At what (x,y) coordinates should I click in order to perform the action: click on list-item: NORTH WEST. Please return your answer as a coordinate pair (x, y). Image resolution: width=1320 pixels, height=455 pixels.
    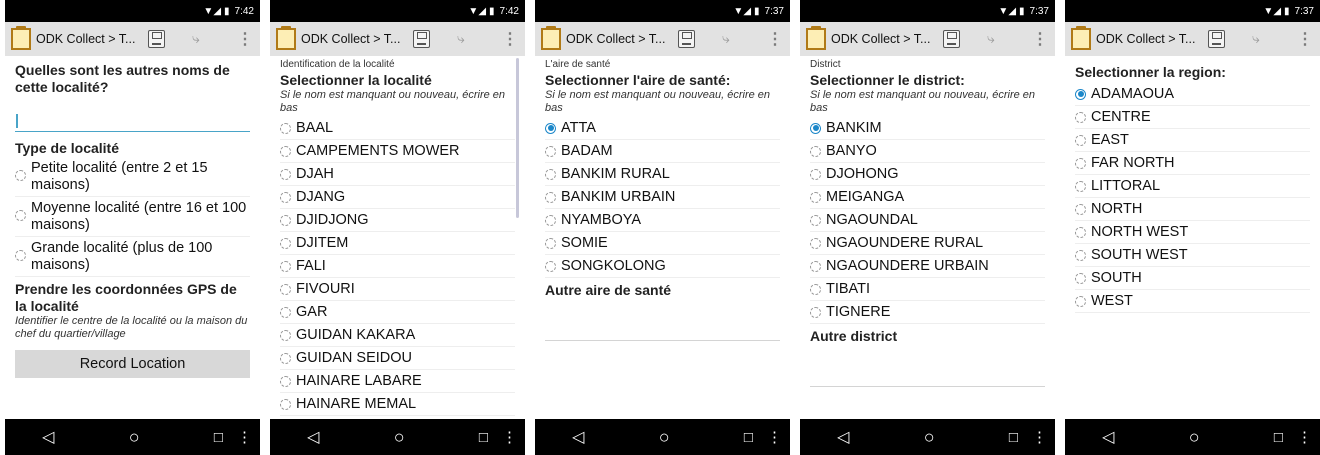
    Looking at the image, I should click on (1192, 232).